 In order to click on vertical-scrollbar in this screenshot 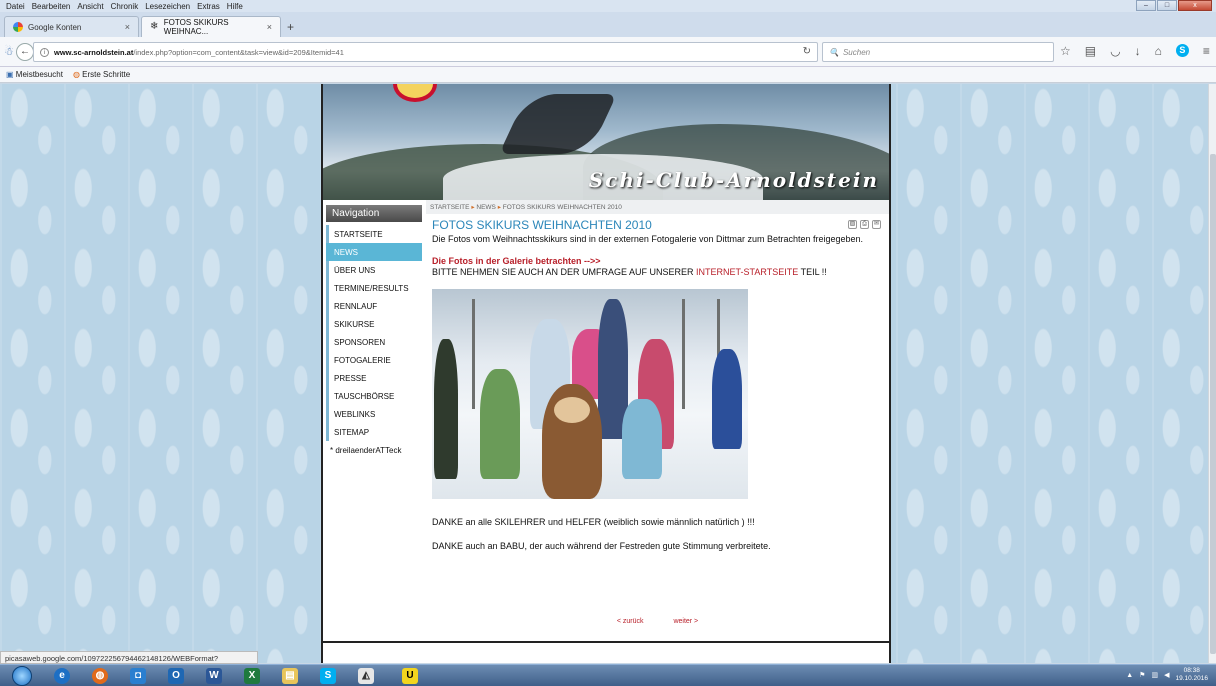, I will do `click(1212, 373)`.